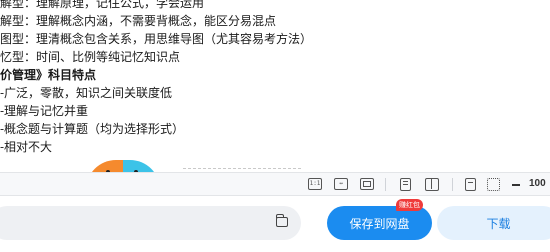 The width and height of the screenshot is (550, 252). Describe the element at coordinates (493, 184) in the screenshot. I see `crop-icon` at that location.